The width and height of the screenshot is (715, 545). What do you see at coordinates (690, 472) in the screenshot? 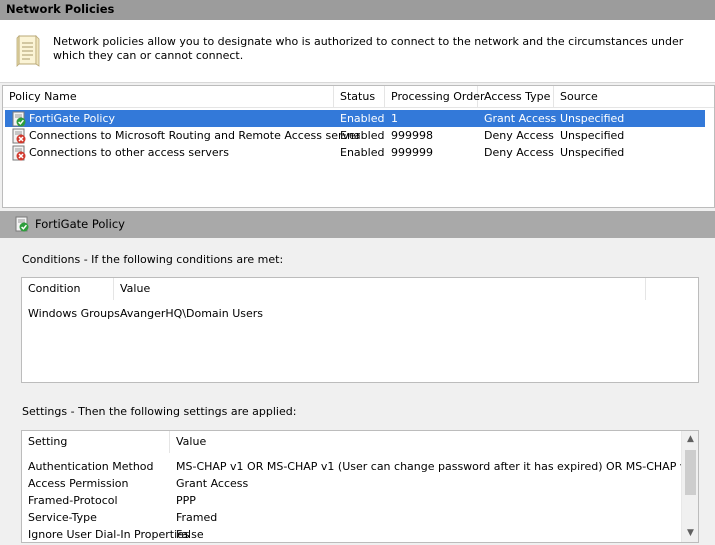
I see `scrollbar-thumb` at bounding box center [690, 472].